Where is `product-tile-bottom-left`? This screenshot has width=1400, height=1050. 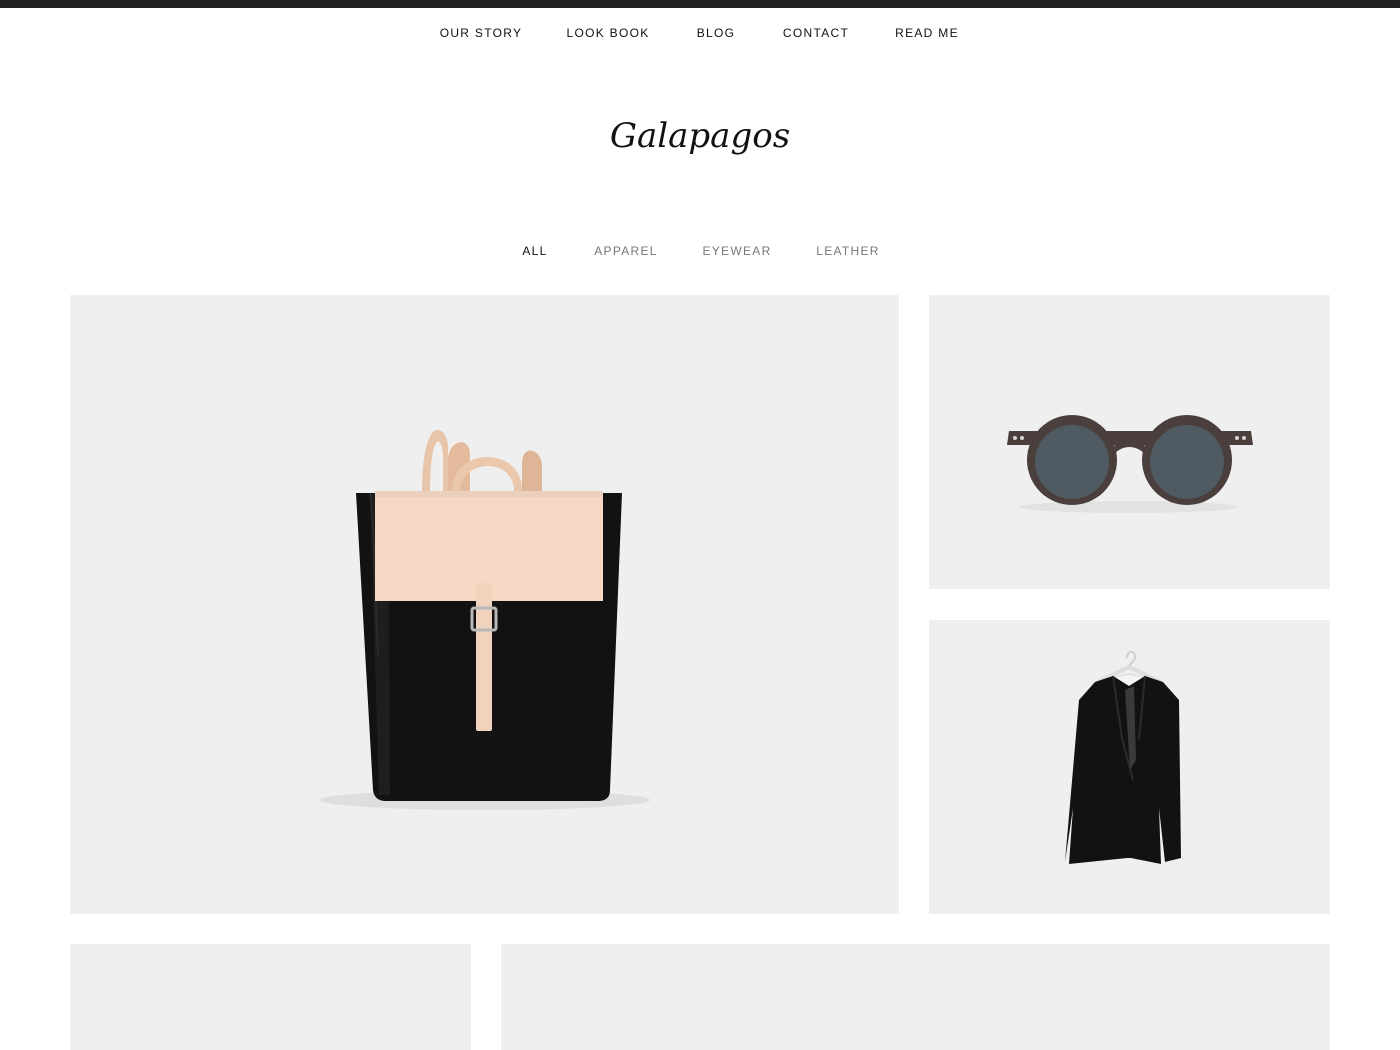 product-tile-bottom-left is located at coordinates (270, 997).